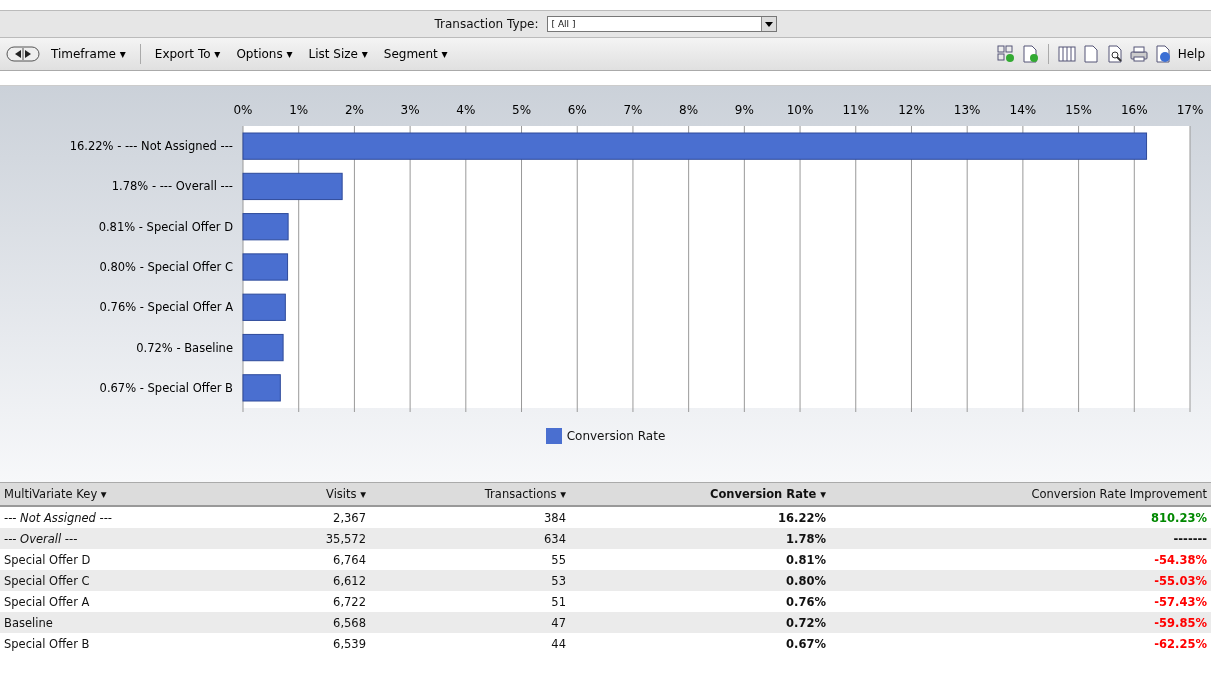 This screenshot has width=1211, height=696. I want to click on table-cell: 6,568, so click(310, 622).